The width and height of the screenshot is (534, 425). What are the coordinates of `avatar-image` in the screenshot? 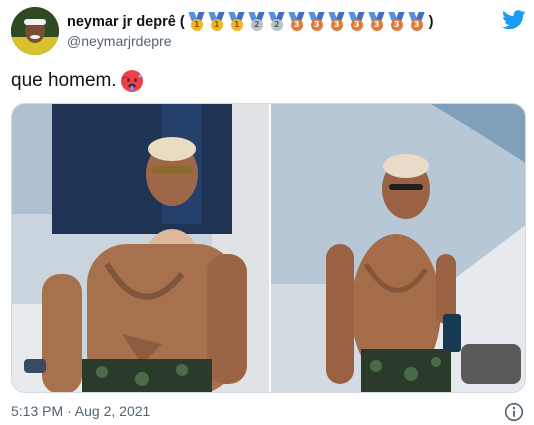 It's located at (35, 31).